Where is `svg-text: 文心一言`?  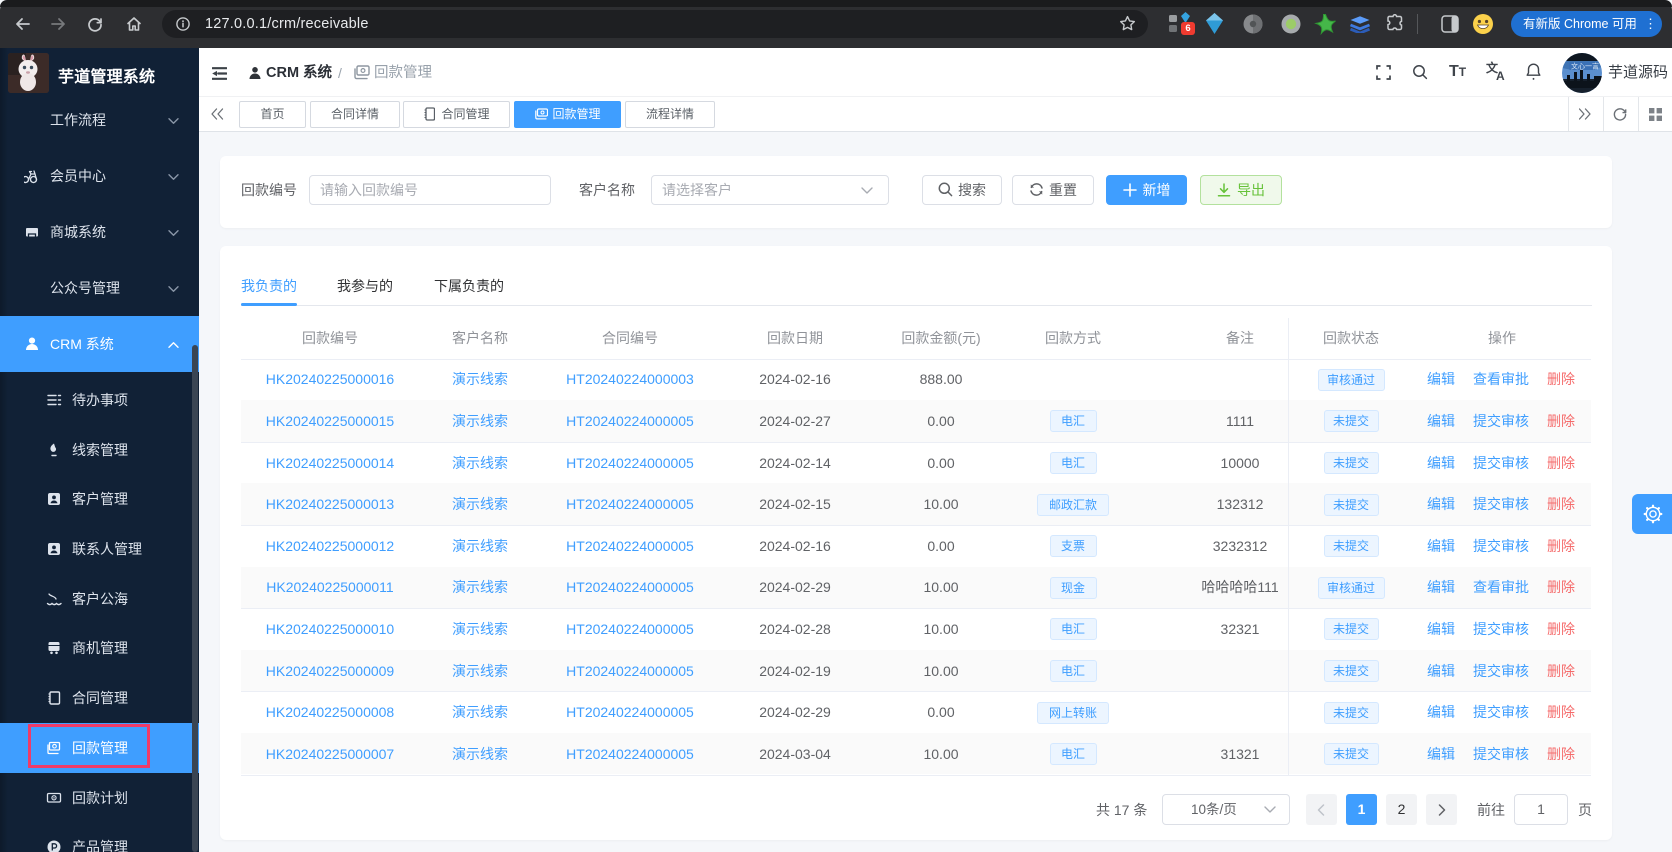
svg-text: 文心一言 is located at coordinates (1585, 66).